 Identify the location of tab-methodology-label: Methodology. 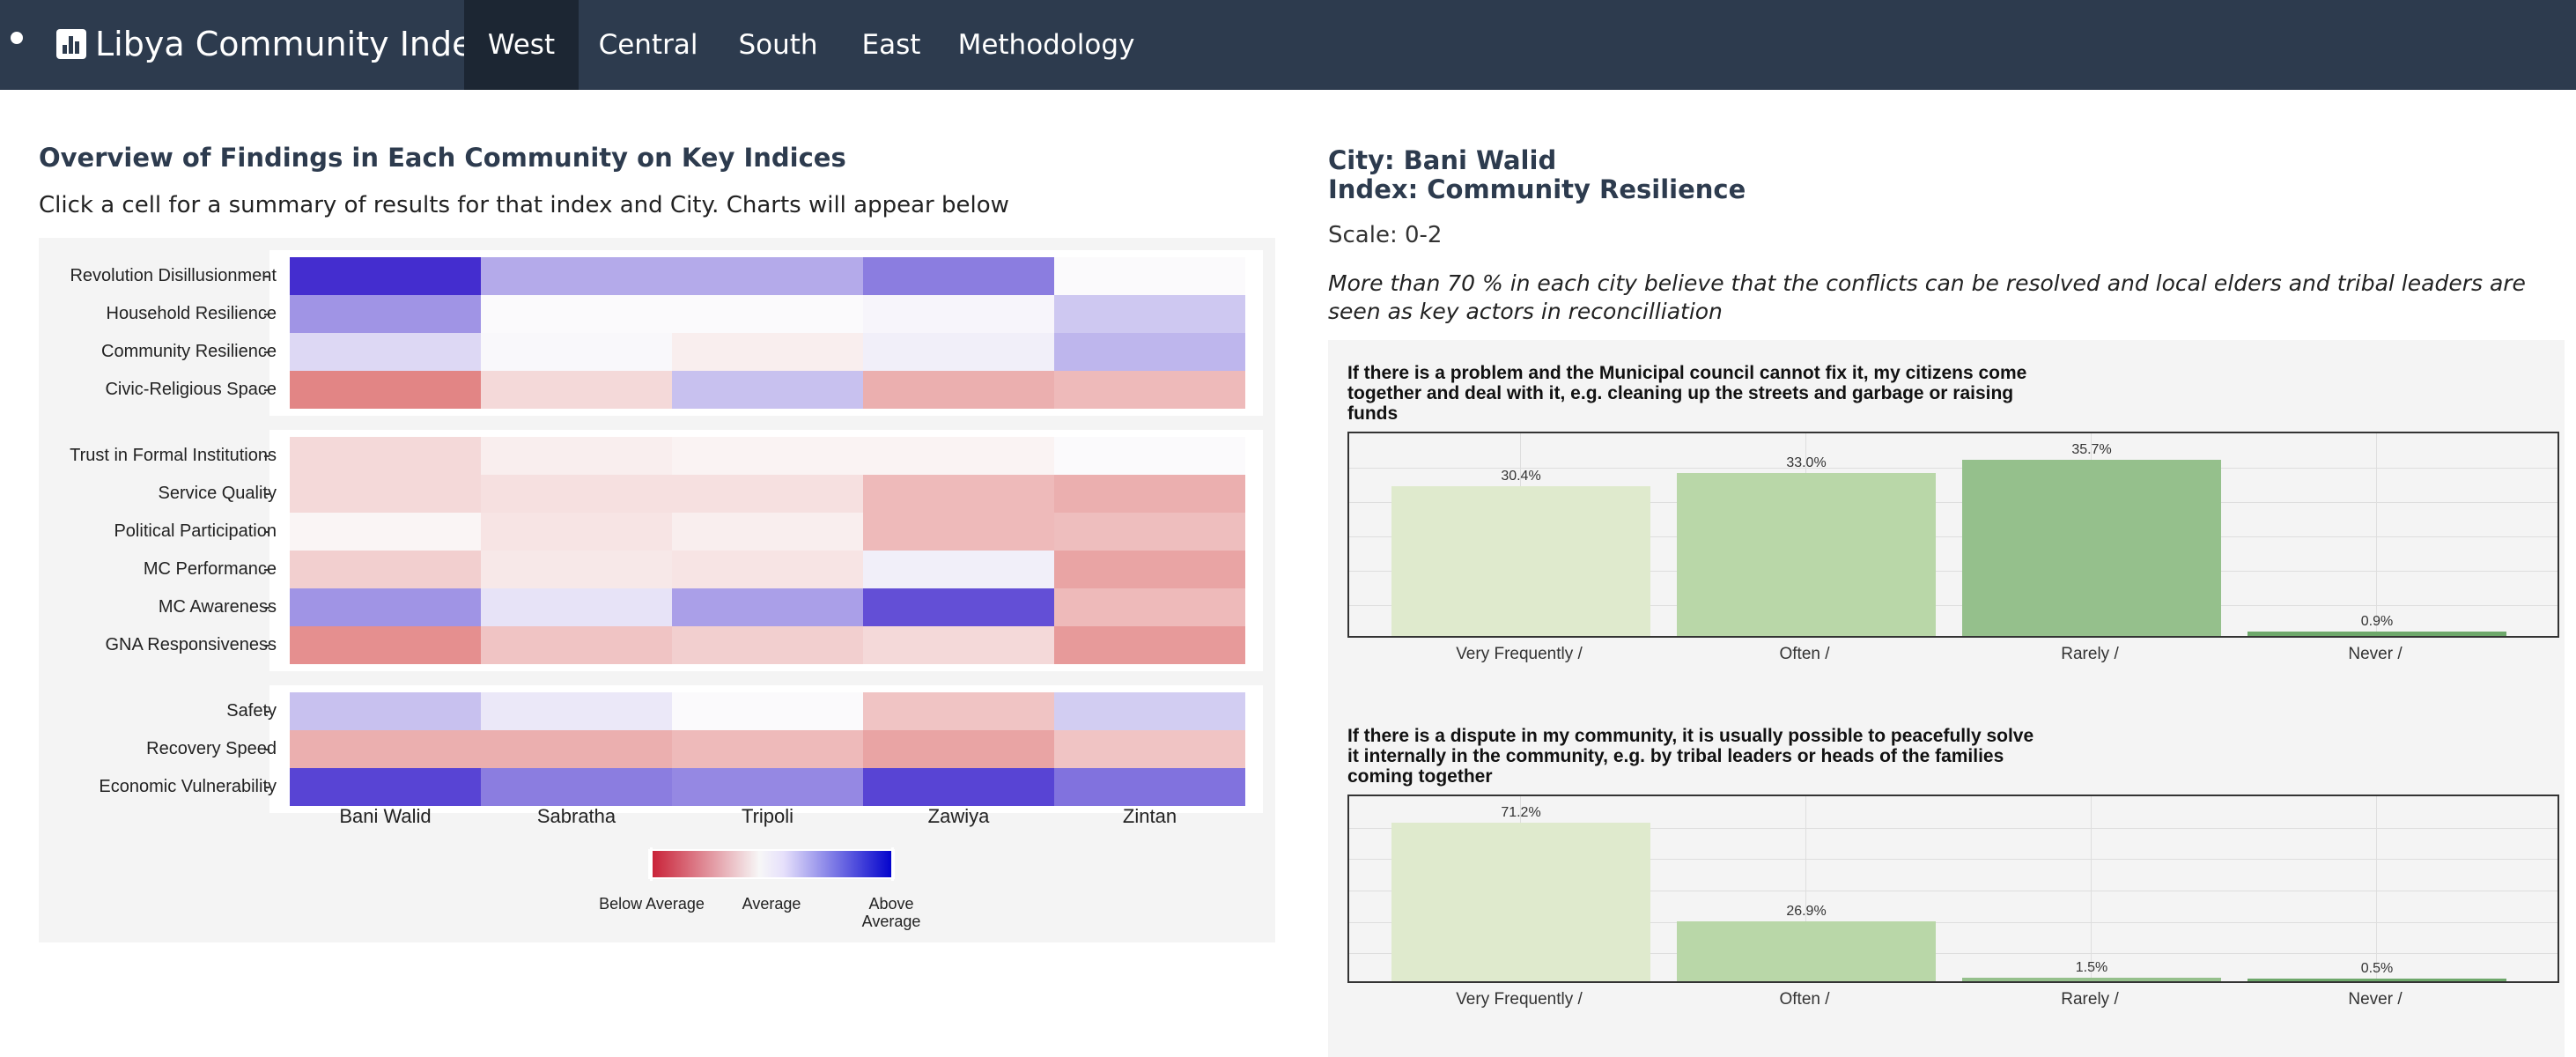
(1046, 45).